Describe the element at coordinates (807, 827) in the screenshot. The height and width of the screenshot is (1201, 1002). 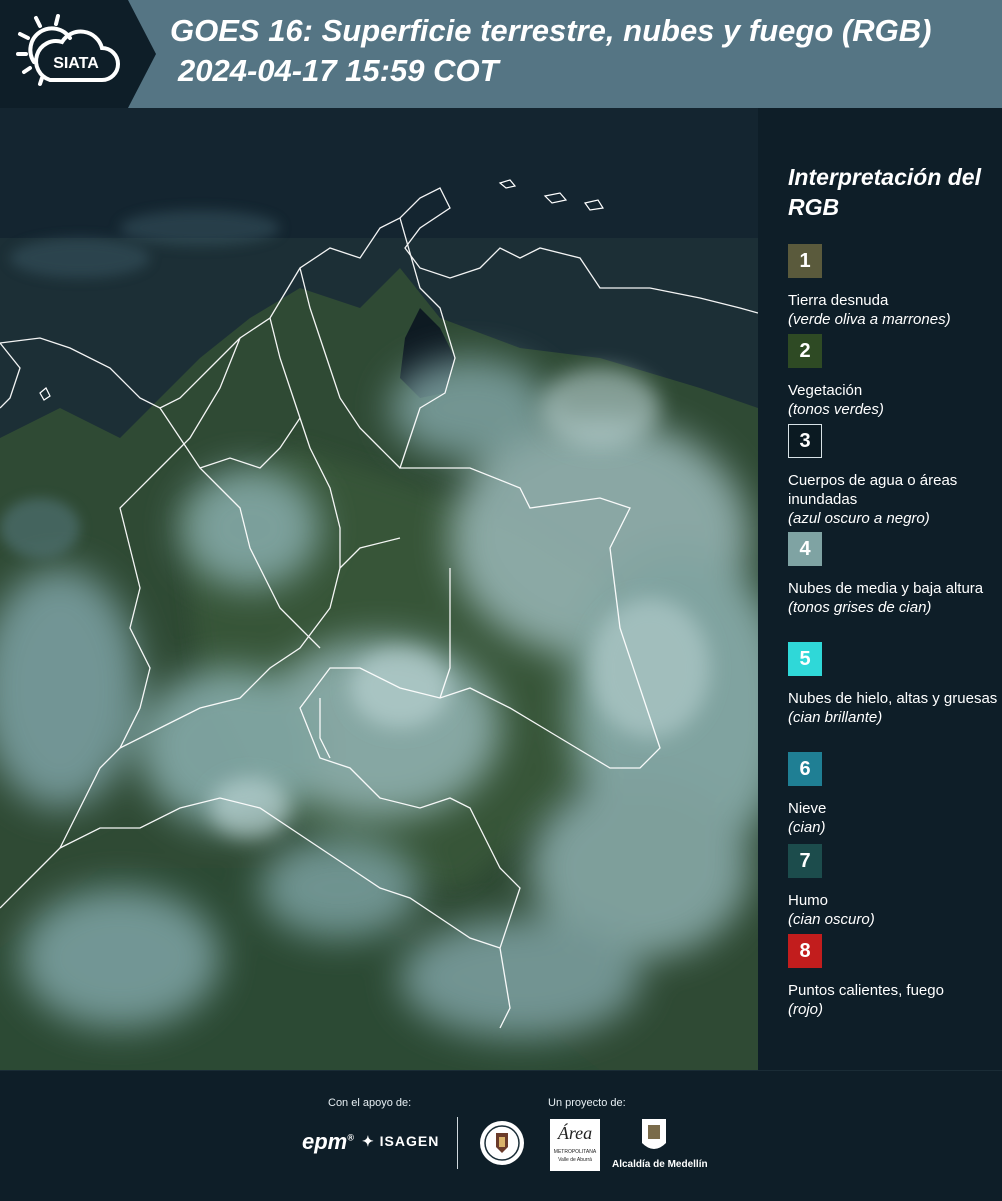
I see `legend-desc: (cian)` at that location.